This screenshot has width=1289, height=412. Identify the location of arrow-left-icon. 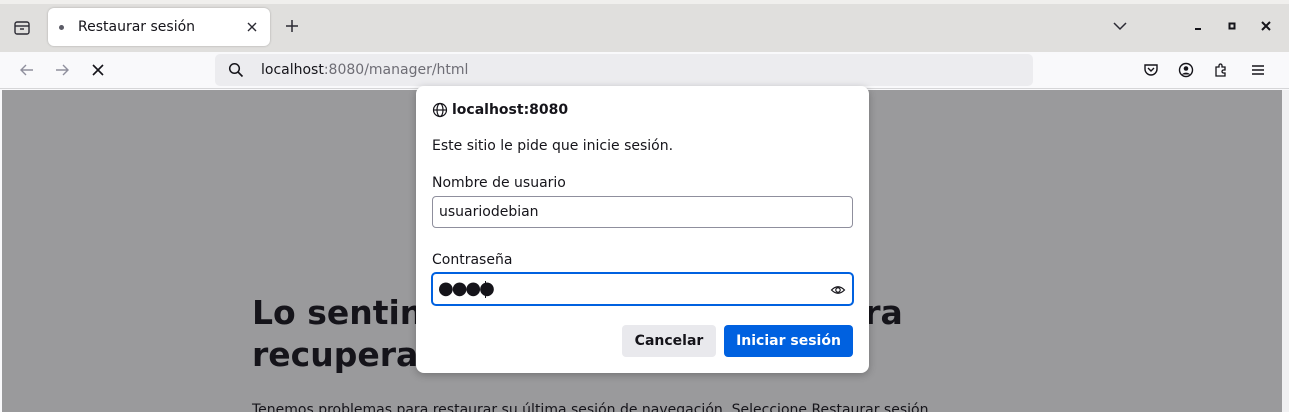
(27, 70).